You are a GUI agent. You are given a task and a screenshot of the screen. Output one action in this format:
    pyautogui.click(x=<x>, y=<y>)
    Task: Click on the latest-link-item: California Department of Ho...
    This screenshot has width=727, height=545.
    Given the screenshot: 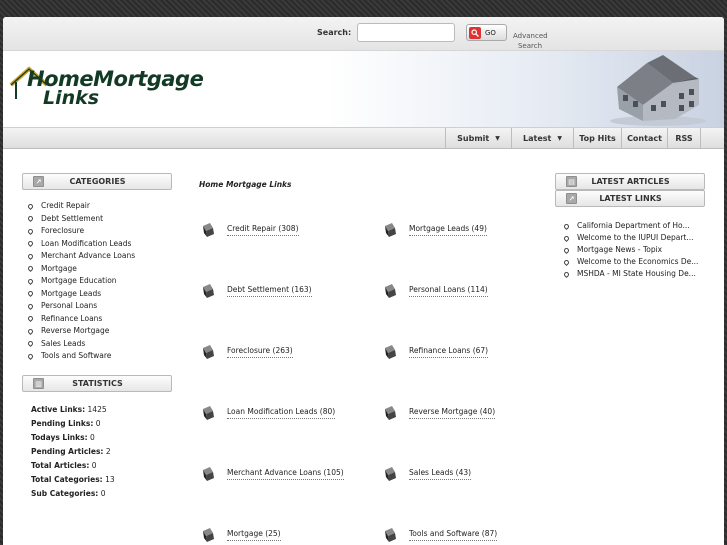 What is the action you would take?
    pyautogui.click(x=630, y=226)
    